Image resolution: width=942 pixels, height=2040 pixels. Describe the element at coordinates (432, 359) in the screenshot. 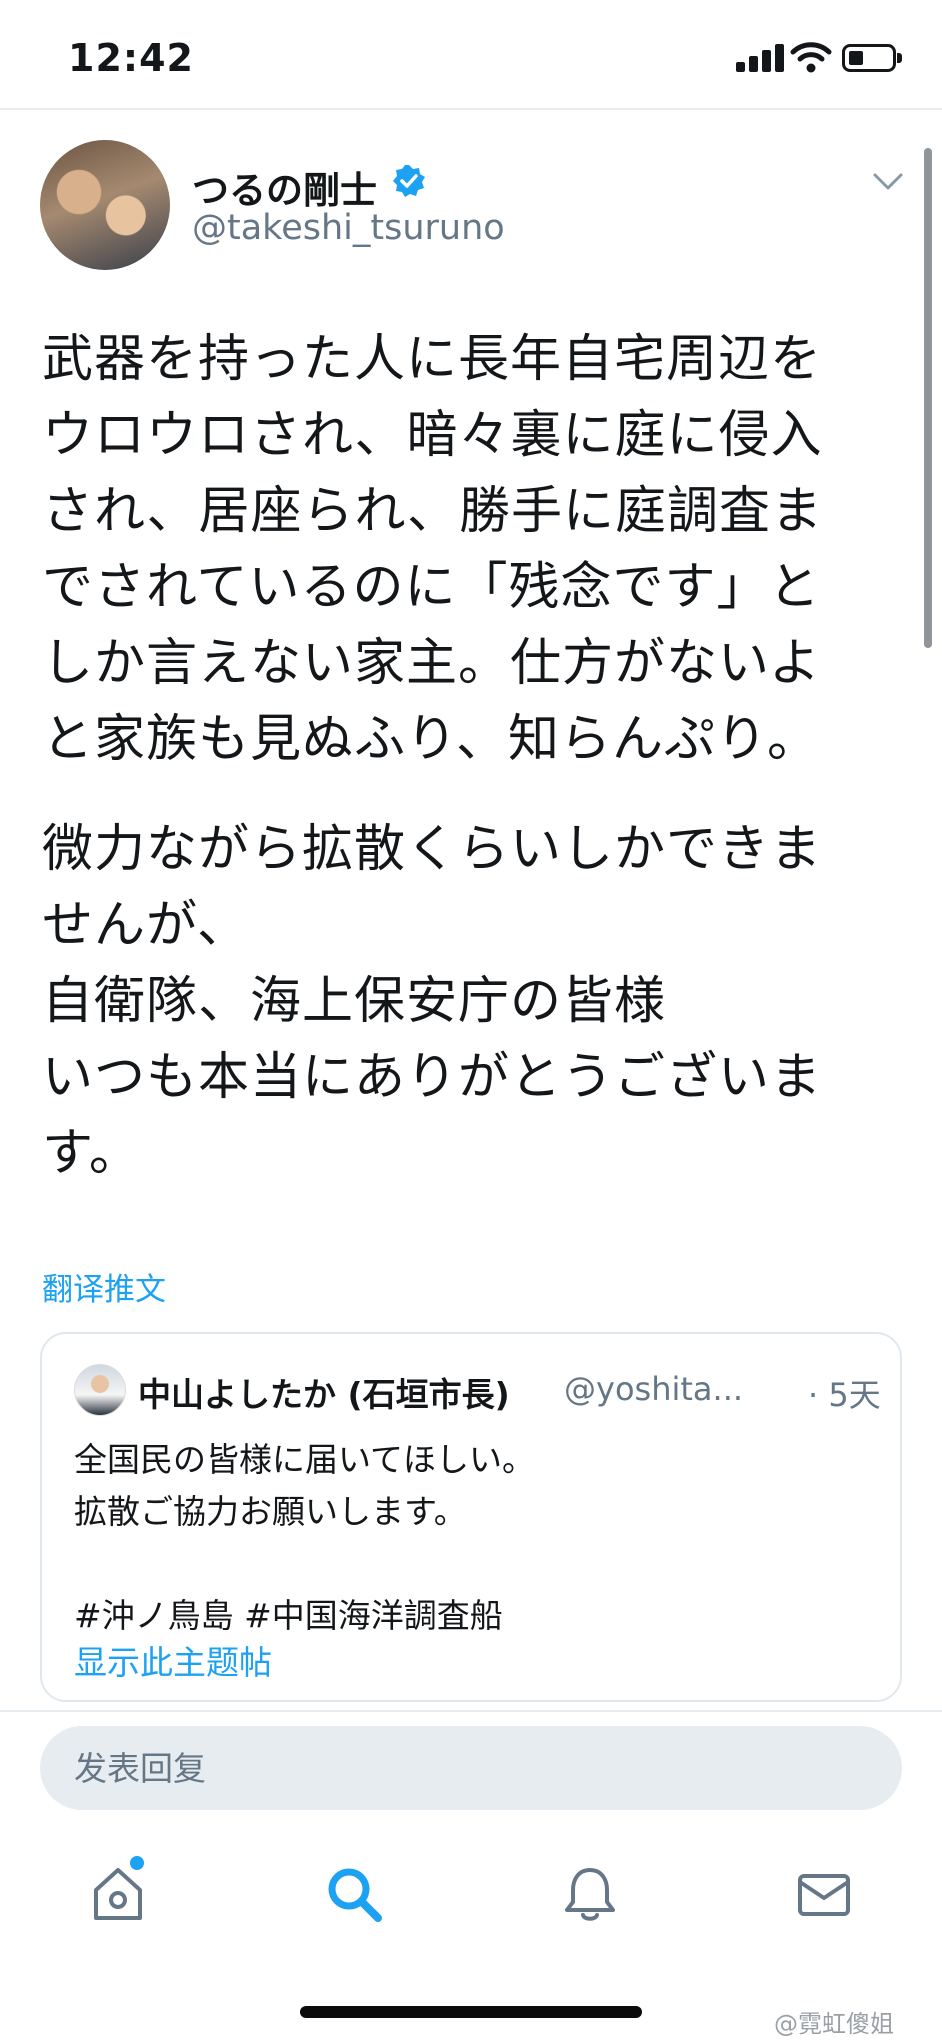

I see `tweet-line: 武器を持った人に長年自宅周辺を` at that location.